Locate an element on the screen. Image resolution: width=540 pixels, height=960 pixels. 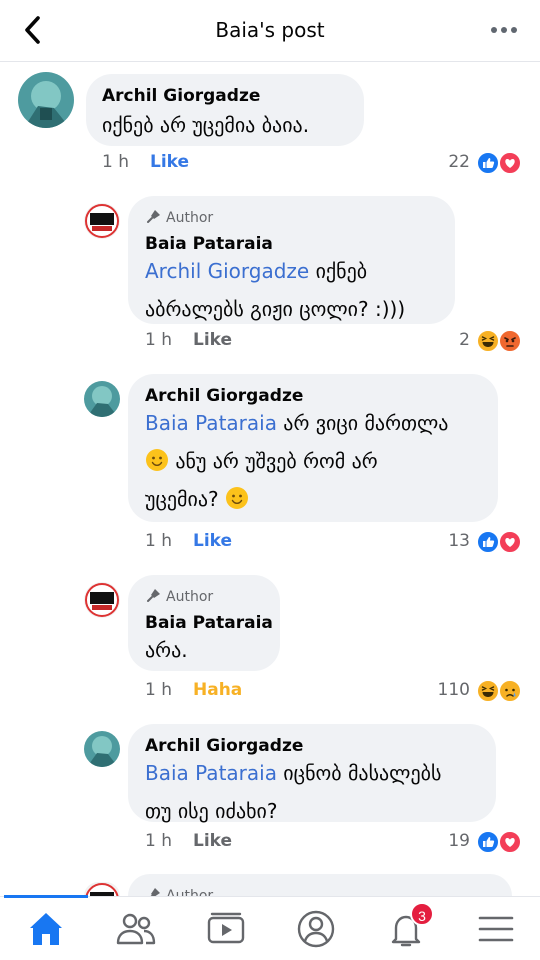
home-icon is located at coordinates (46, 929).